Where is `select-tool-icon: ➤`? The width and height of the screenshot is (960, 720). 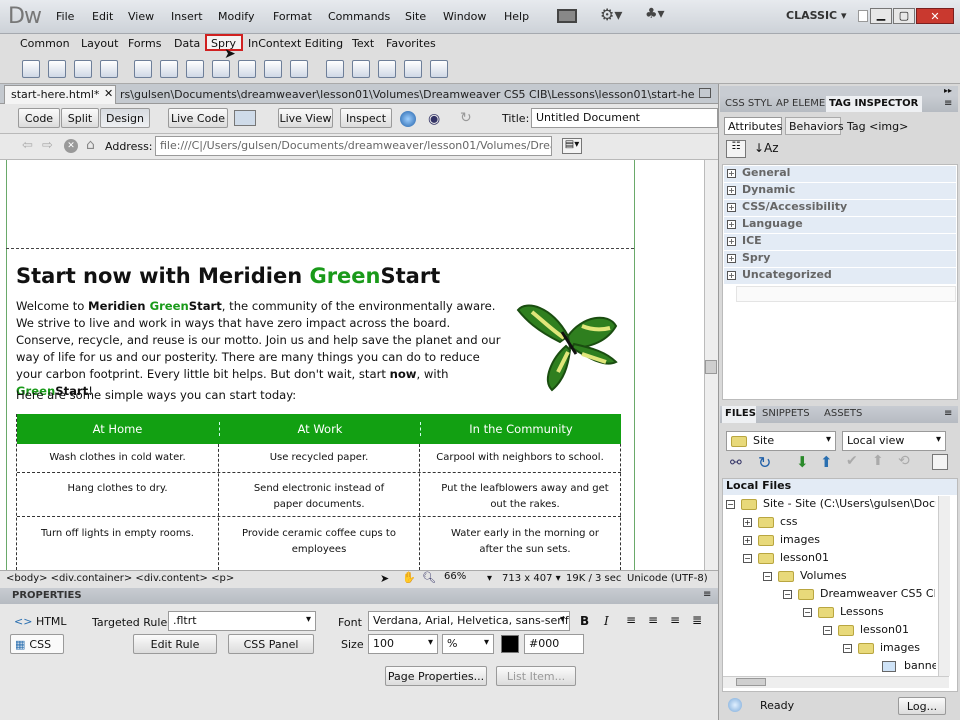
select-tool-icon: ➤ is located at coordinates (384, 578).